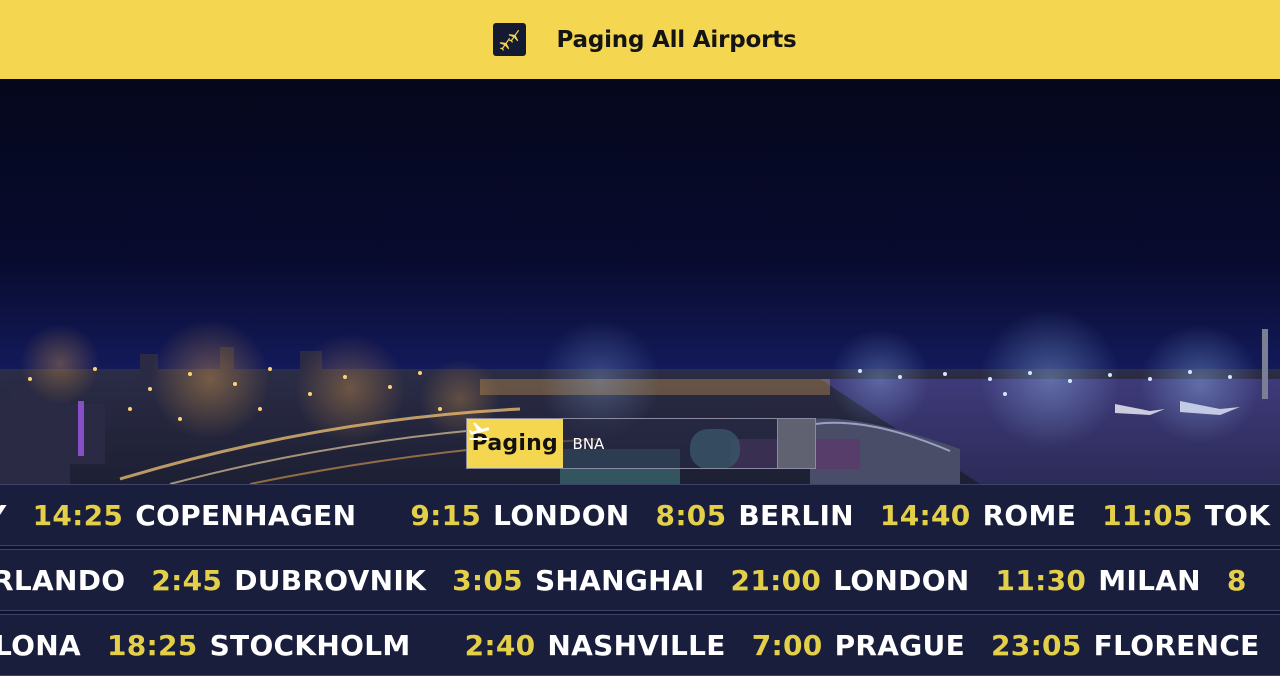 The width and height of the screenshot is (1280, 676). What do you see at coordinates (289, 580) in the screenshot?
I see `board-entry: 2:45 DUBROVNIK` at bounding box center [289, 580].